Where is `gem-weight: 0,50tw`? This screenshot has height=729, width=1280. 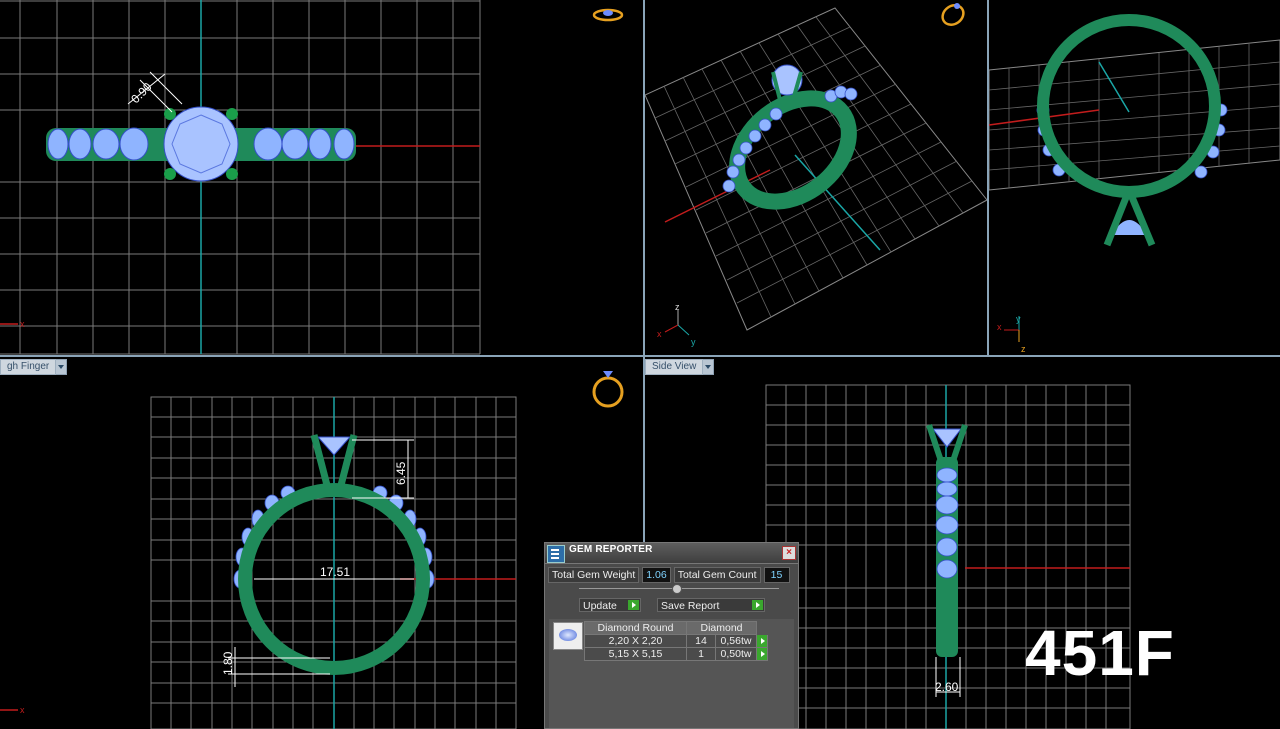 gem-weight: 0,50tw is located at coordinates (736, 654).